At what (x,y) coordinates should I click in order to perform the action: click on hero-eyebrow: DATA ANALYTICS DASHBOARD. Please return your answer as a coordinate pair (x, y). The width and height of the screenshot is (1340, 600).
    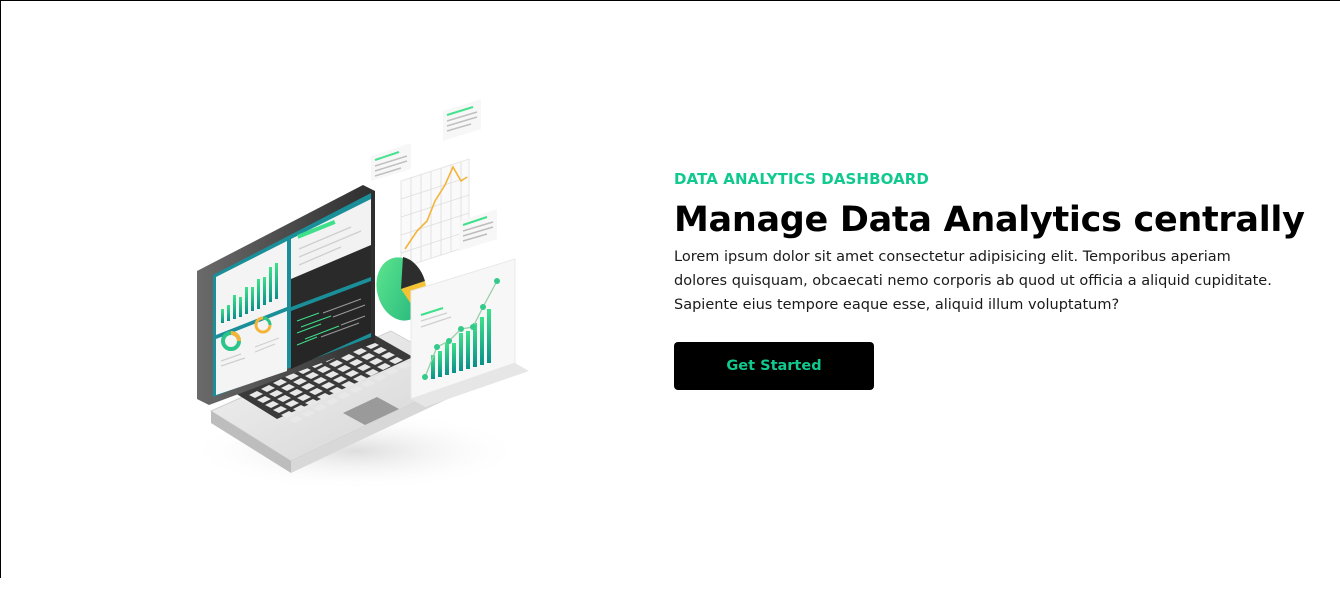
    Looking at the image, I should click on (801, 179).